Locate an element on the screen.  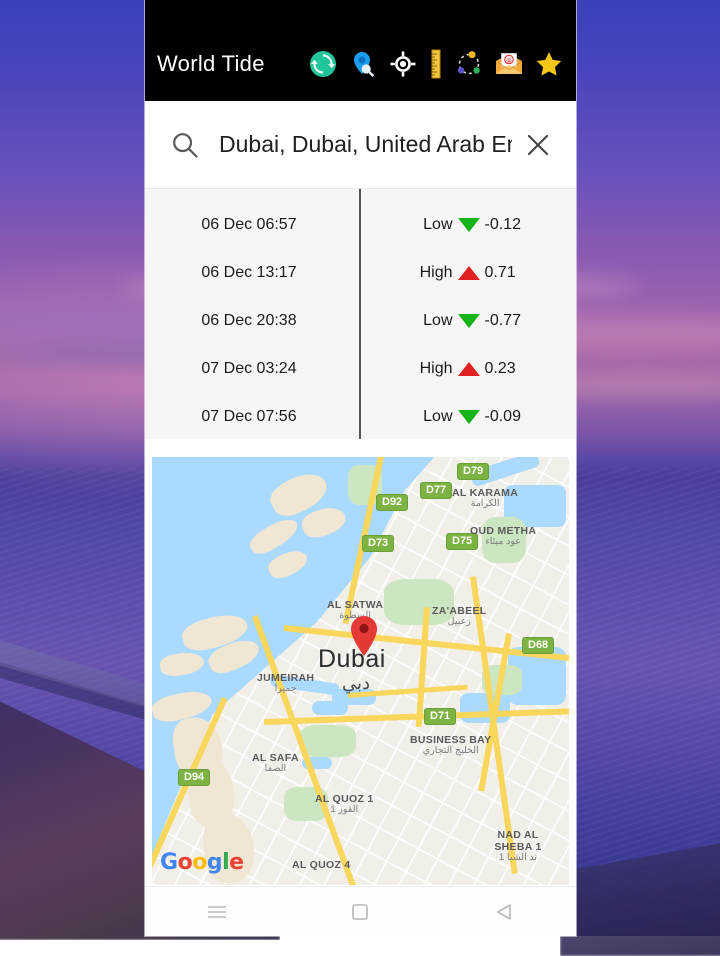
place-label: BUSINESS BAY الخليج التجاري is located at coordinates (450, 745).